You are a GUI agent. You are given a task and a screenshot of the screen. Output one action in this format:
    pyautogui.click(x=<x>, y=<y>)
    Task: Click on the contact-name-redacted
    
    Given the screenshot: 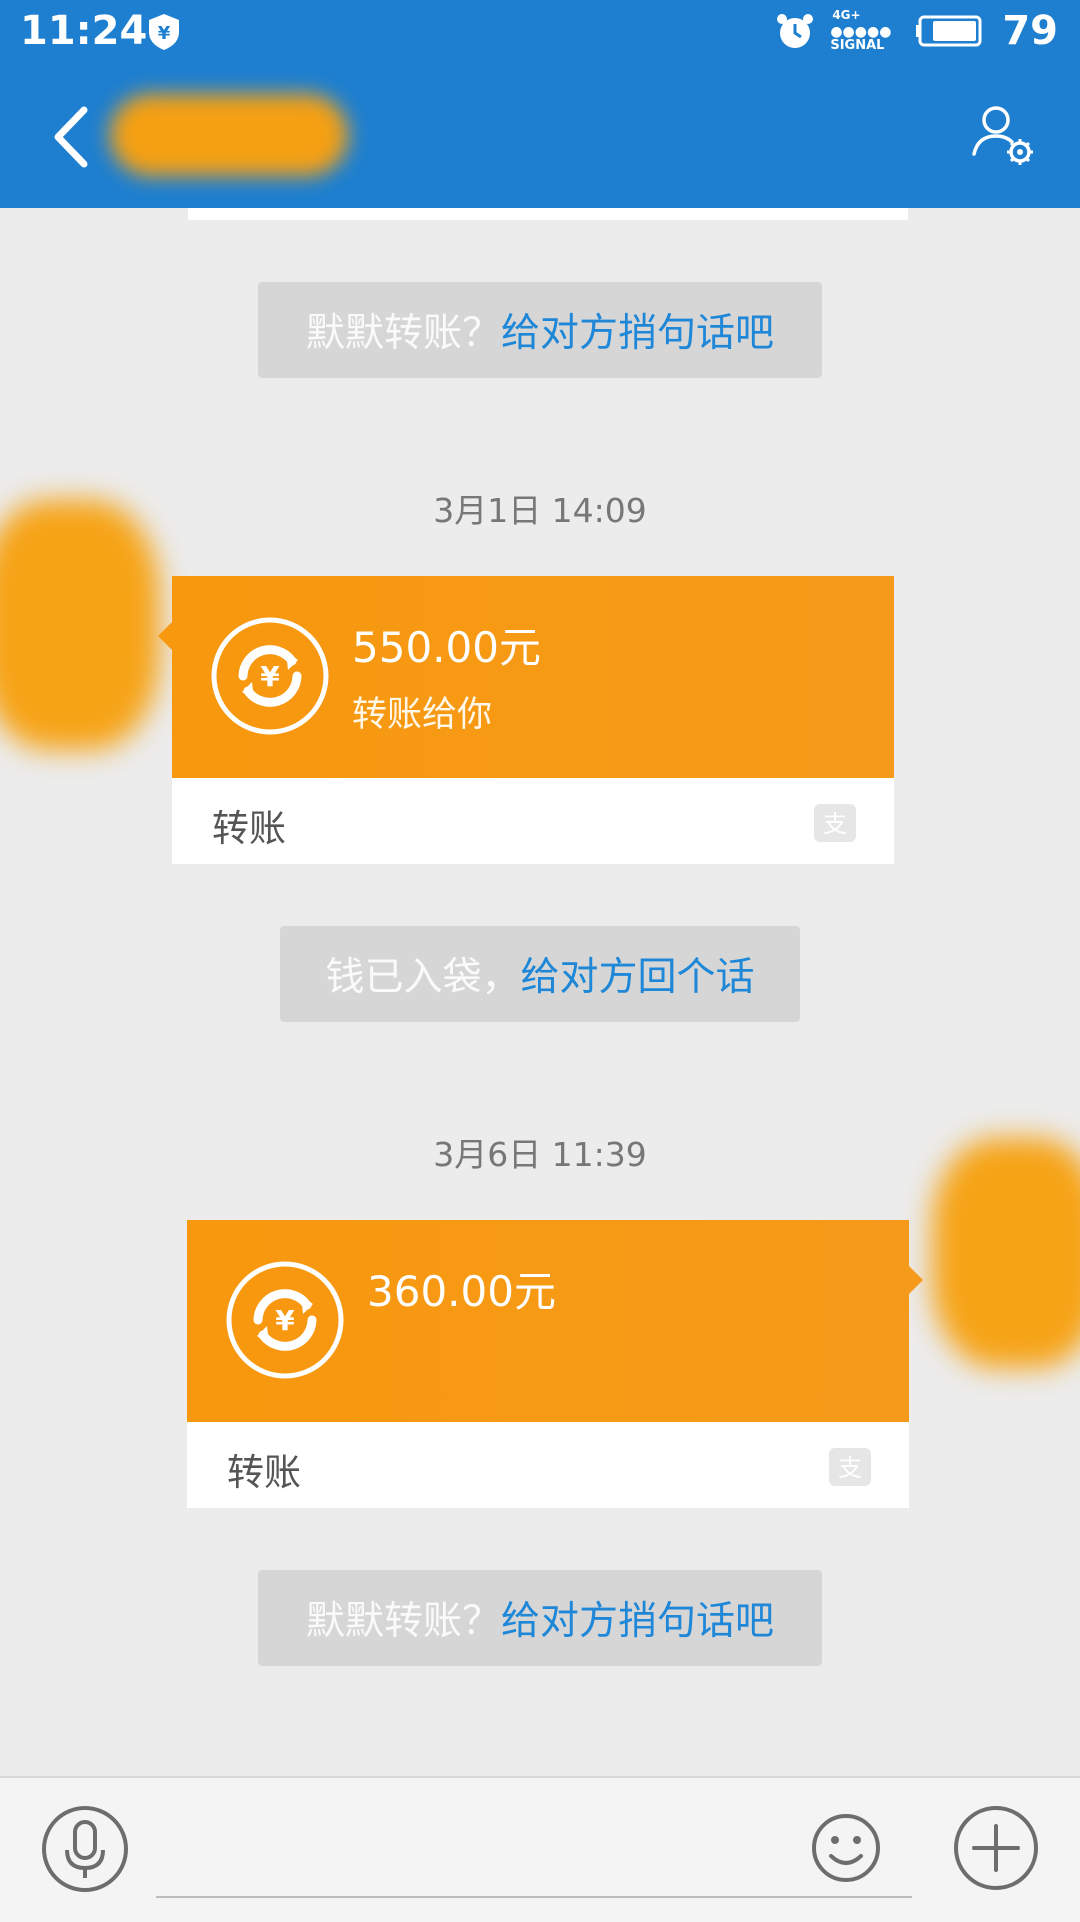 What is the action you would take?
    pyautogui.click(x=229, y=135)
    